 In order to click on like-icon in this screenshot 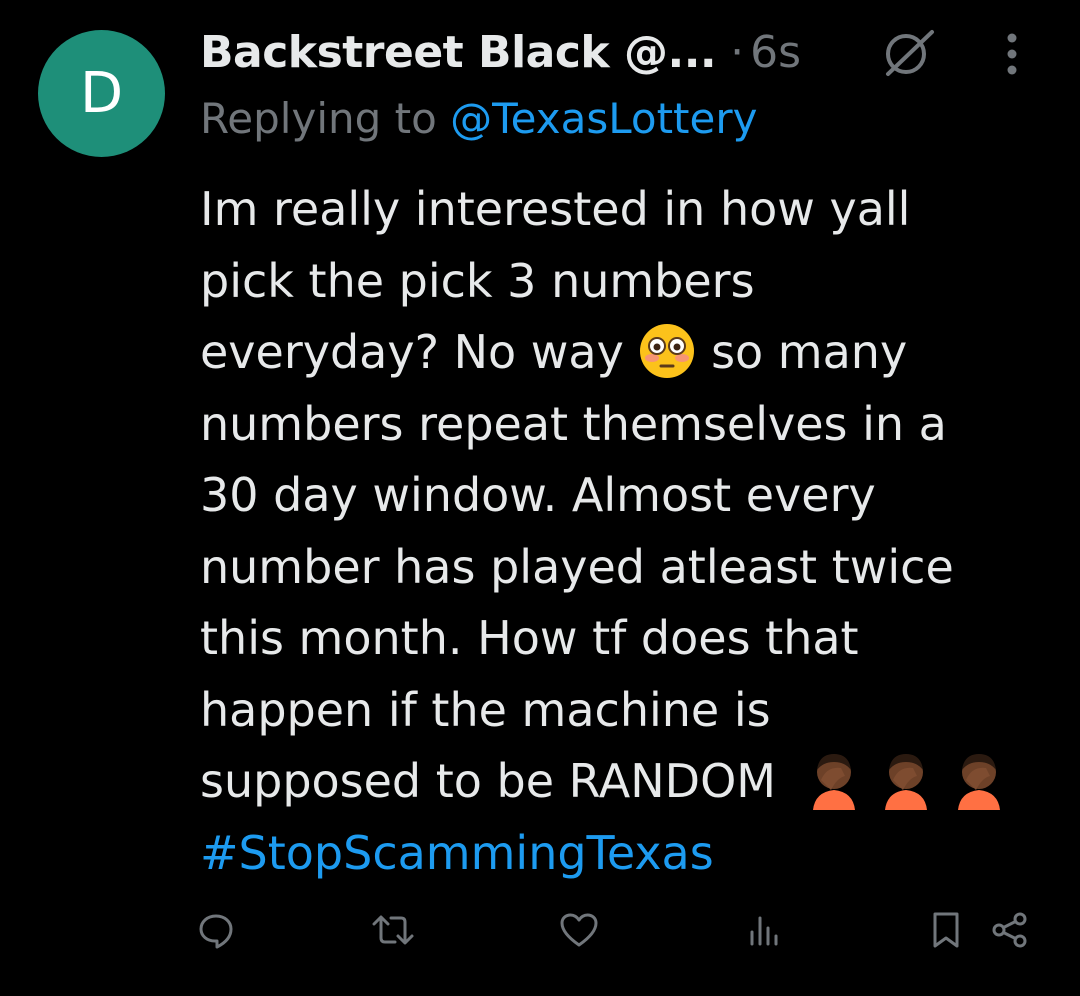, I will do `click(579, 930)`.